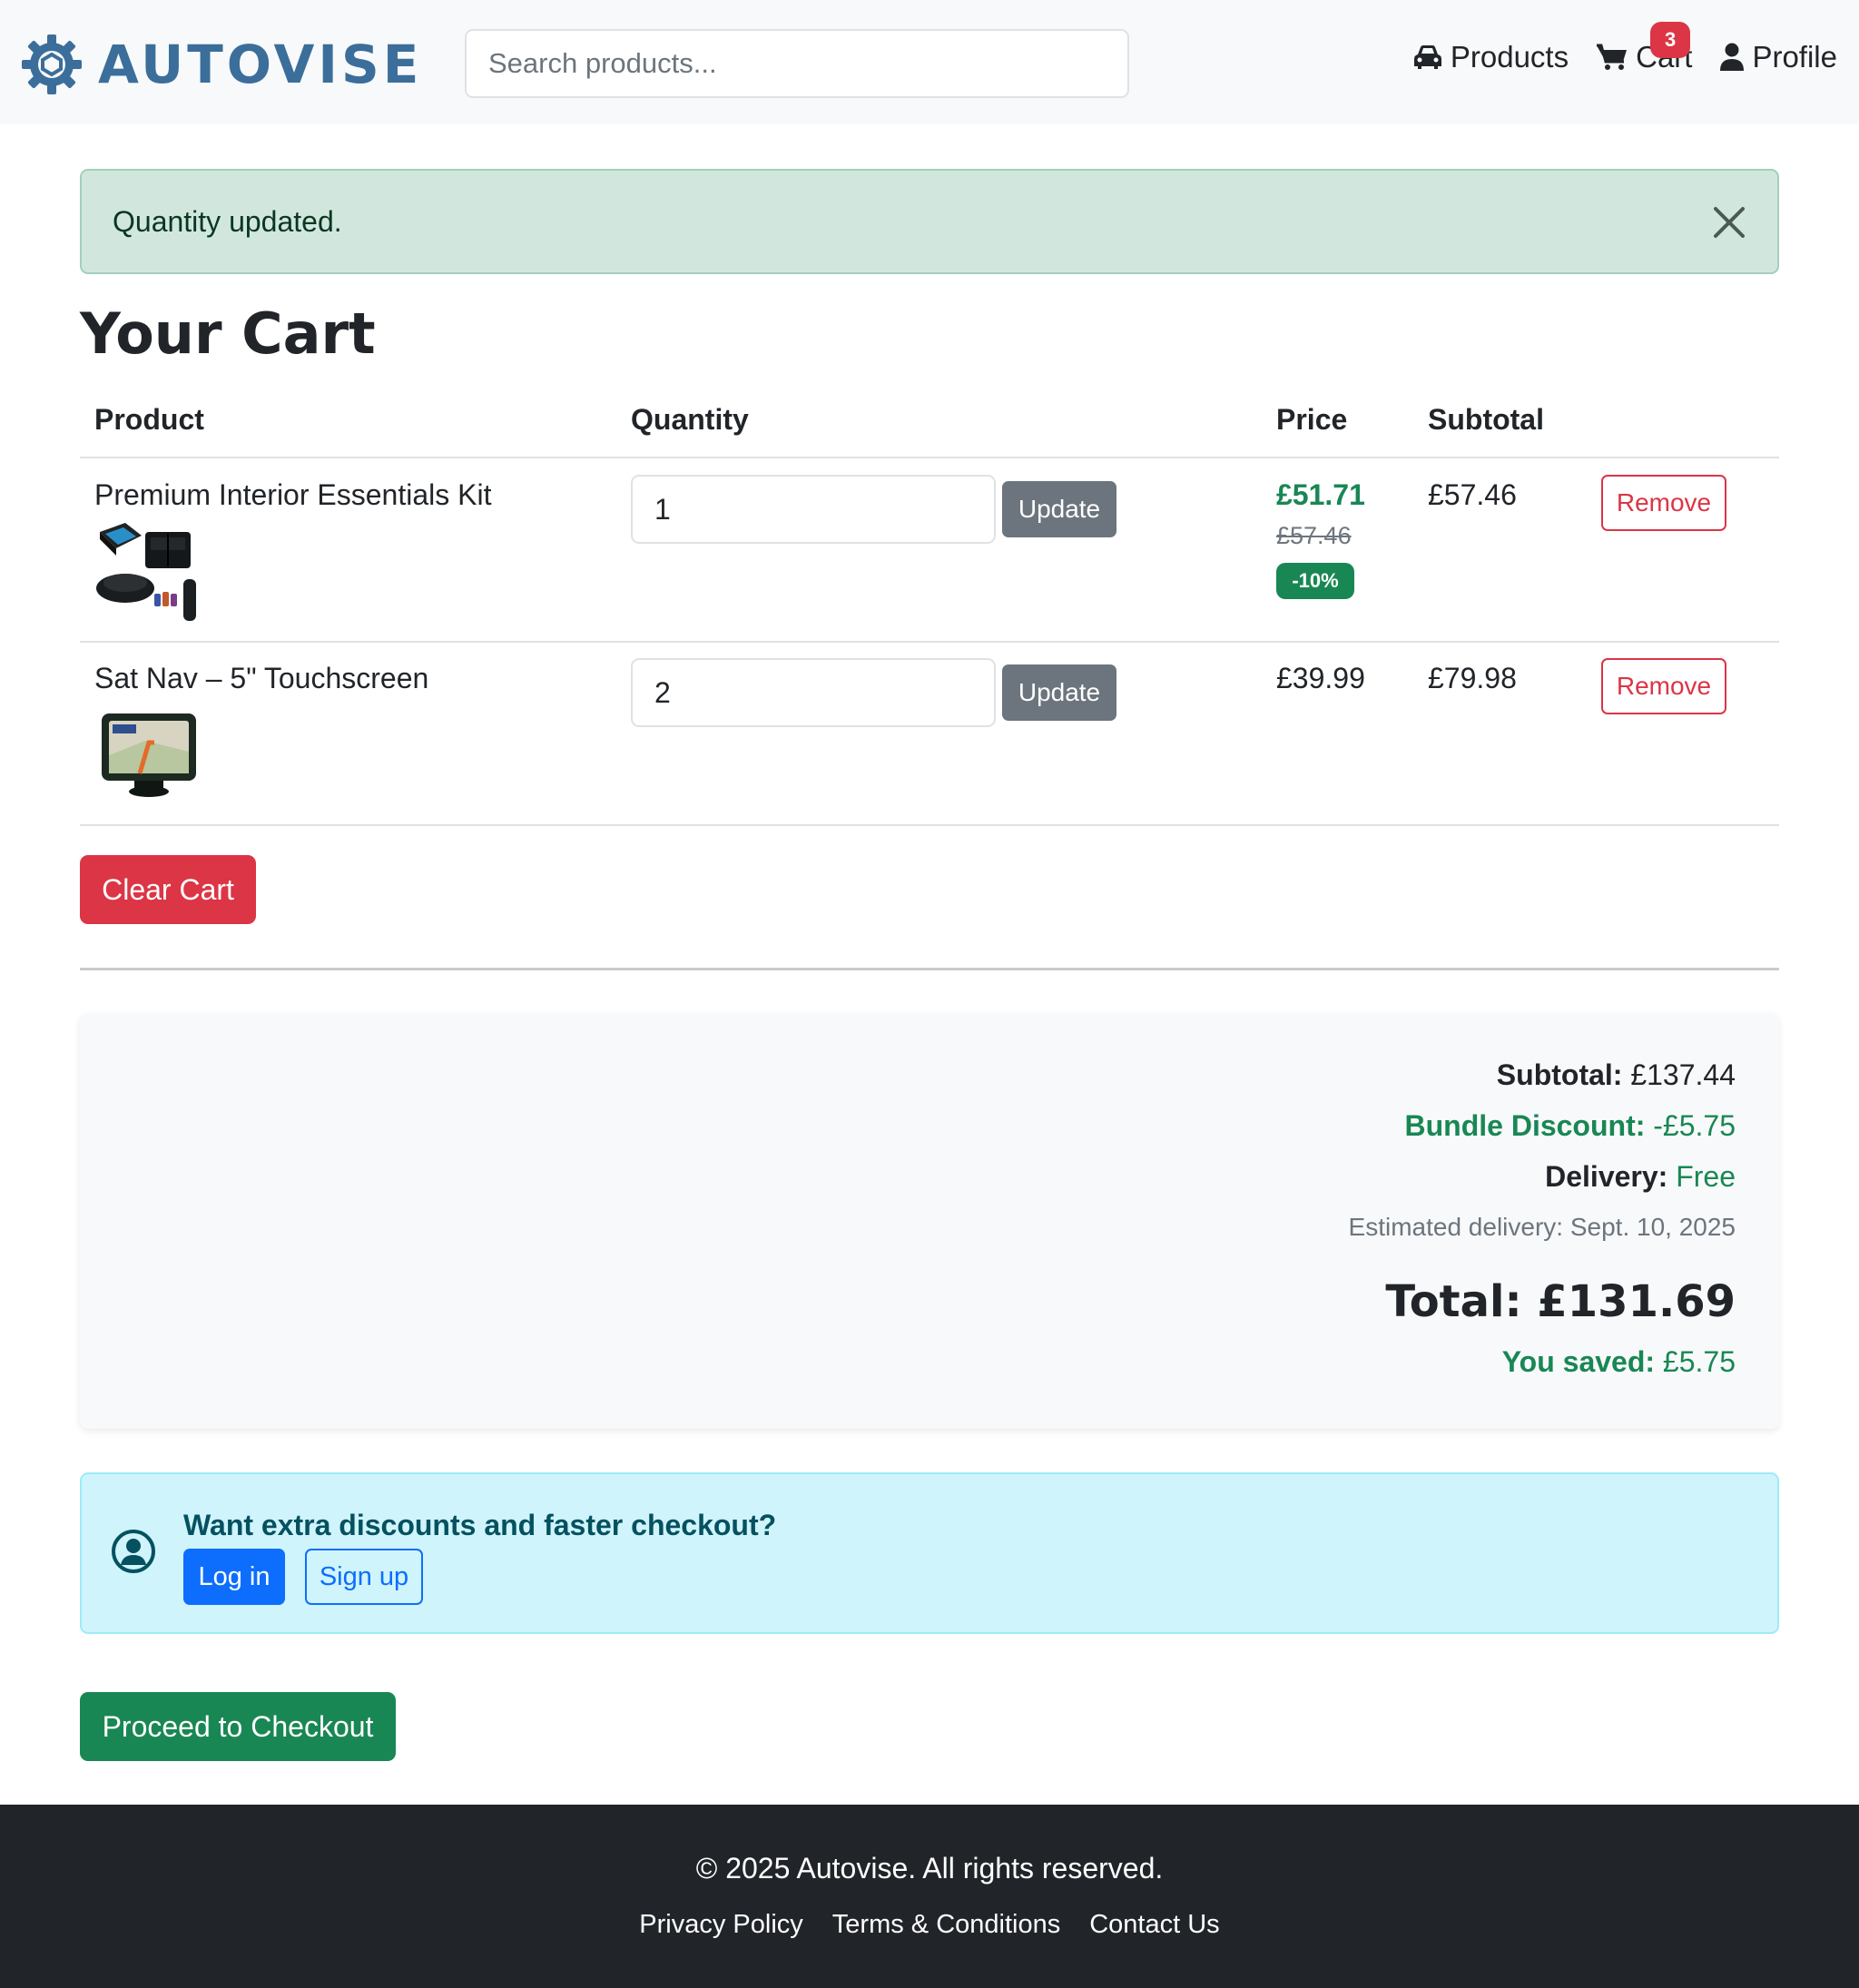 The height and width of the screenshot is (1988, 1859). Describe the element at coordinates (690, 419) in the screenshot. I see `header-quantity: Quantity` at that location.